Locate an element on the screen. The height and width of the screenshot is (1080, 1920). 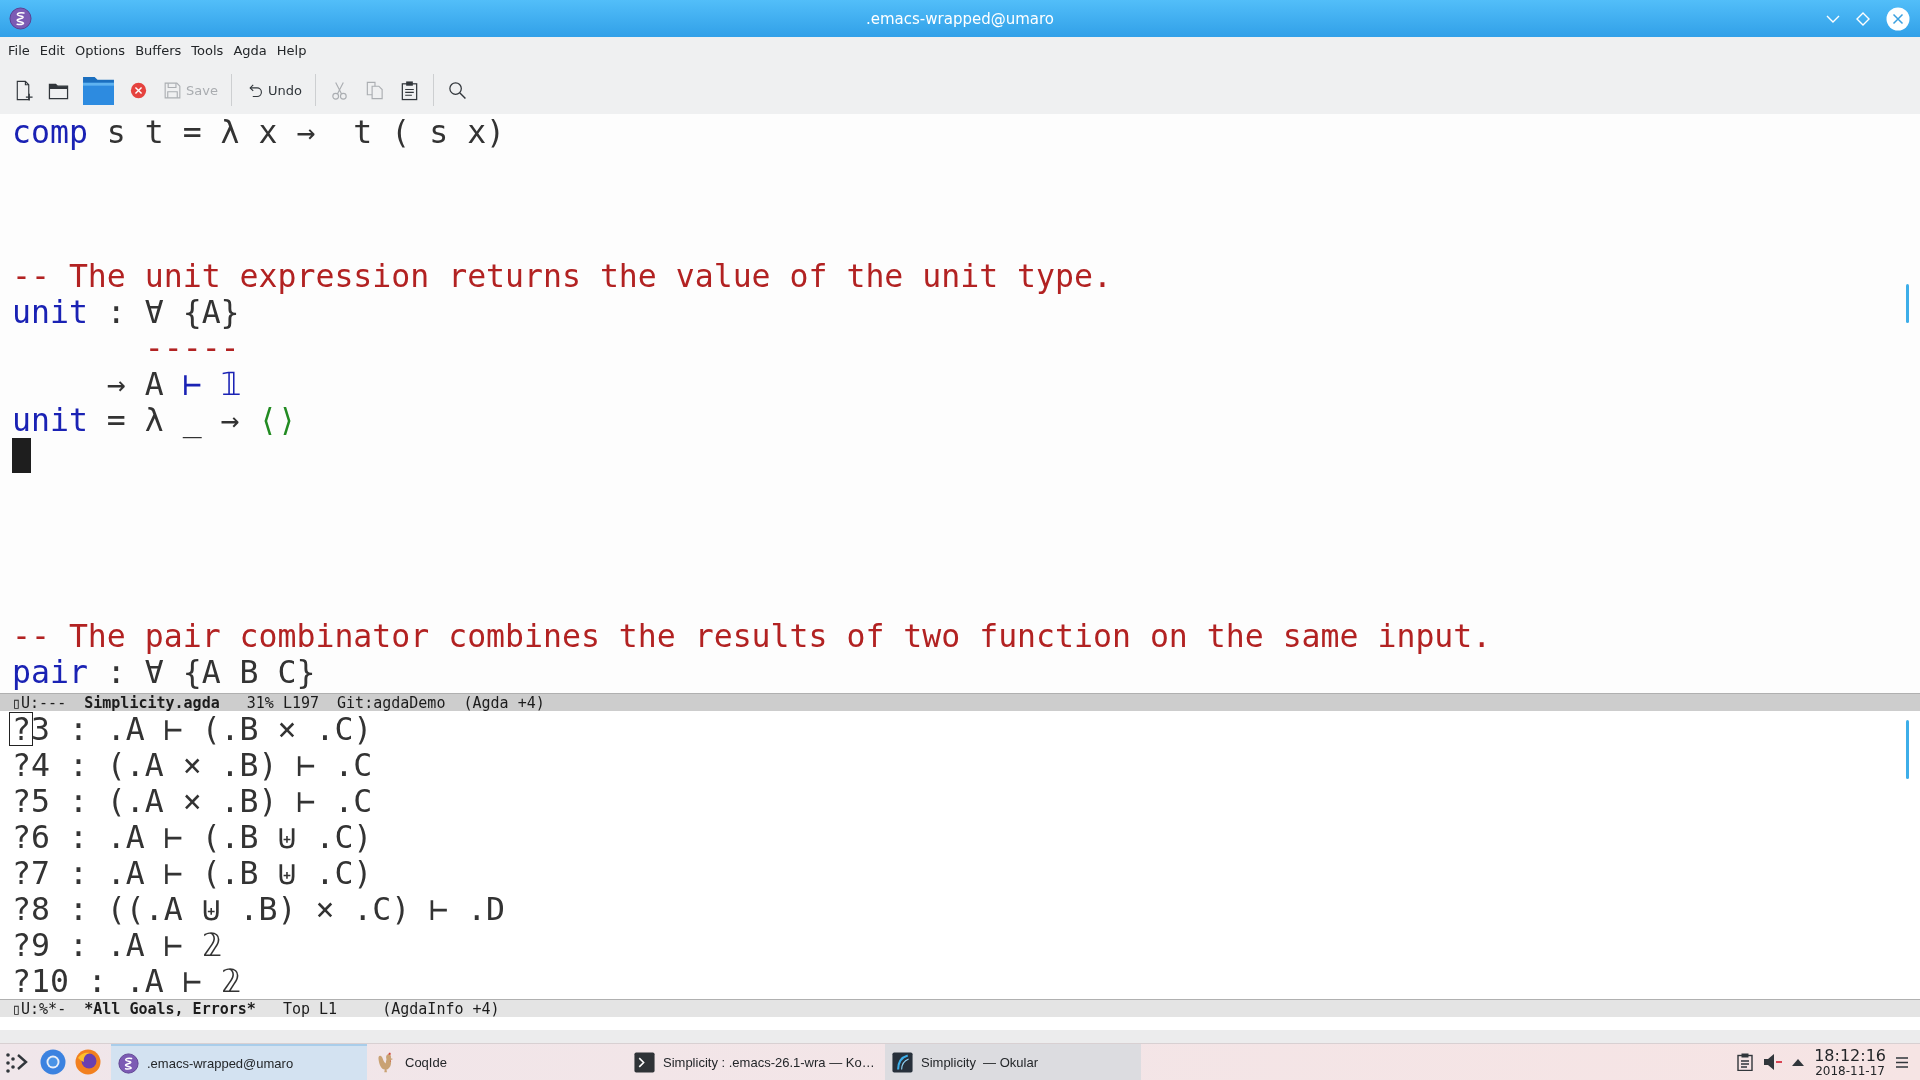
buffer-name: *All Goals, Errors* is located at coordinates (170, 1008).